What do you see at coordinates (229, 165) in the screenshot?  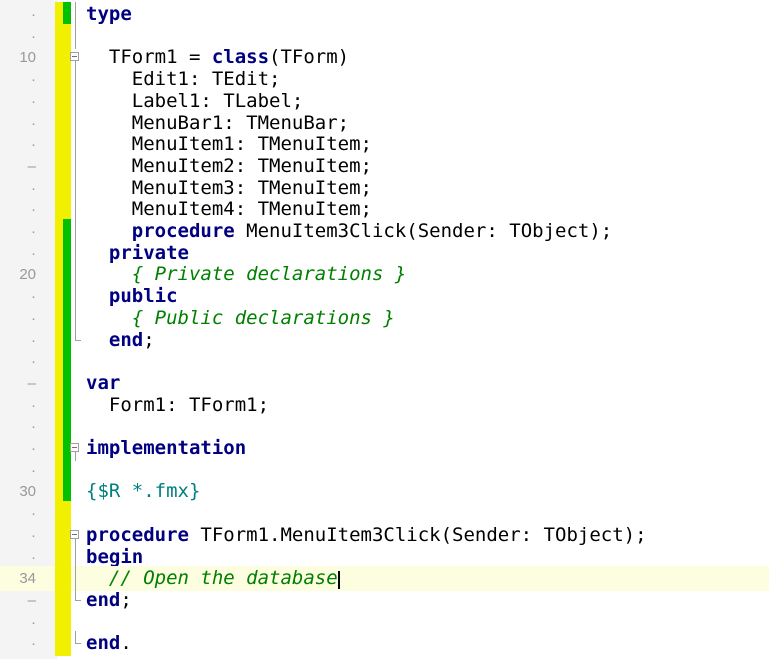 I see `code-token: MenuItem2: TMenuItem;` at bounding box center [229, 165].